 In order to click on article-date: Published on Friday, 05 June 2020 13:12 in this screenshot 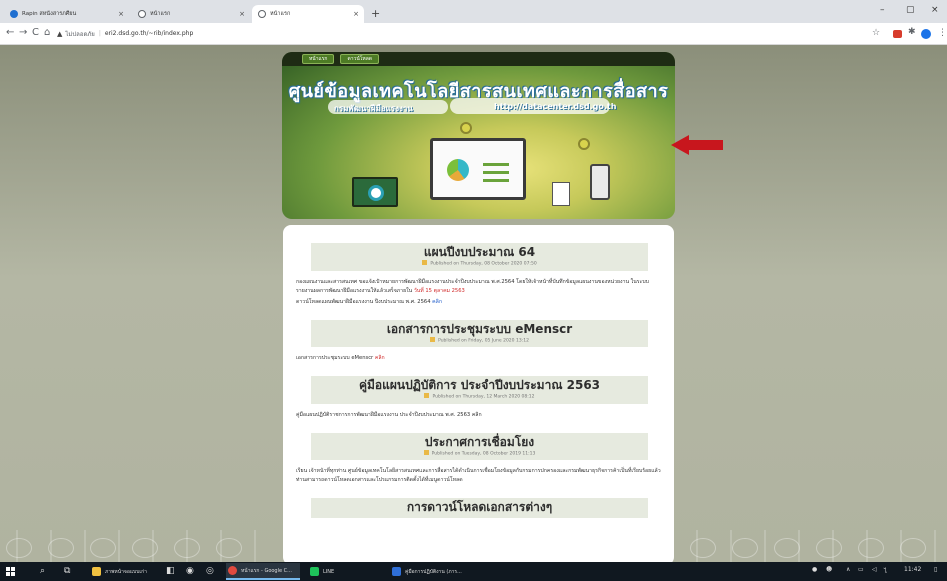, I will do `click(479, 340)`.